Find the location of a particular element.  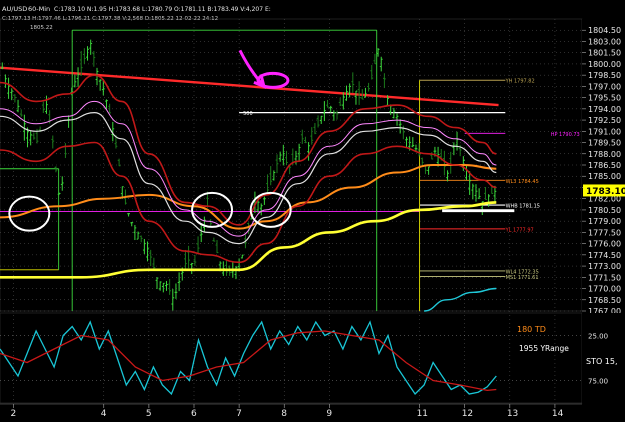

price-tick-label: 1795.50 is located at coordinates (604, 98).